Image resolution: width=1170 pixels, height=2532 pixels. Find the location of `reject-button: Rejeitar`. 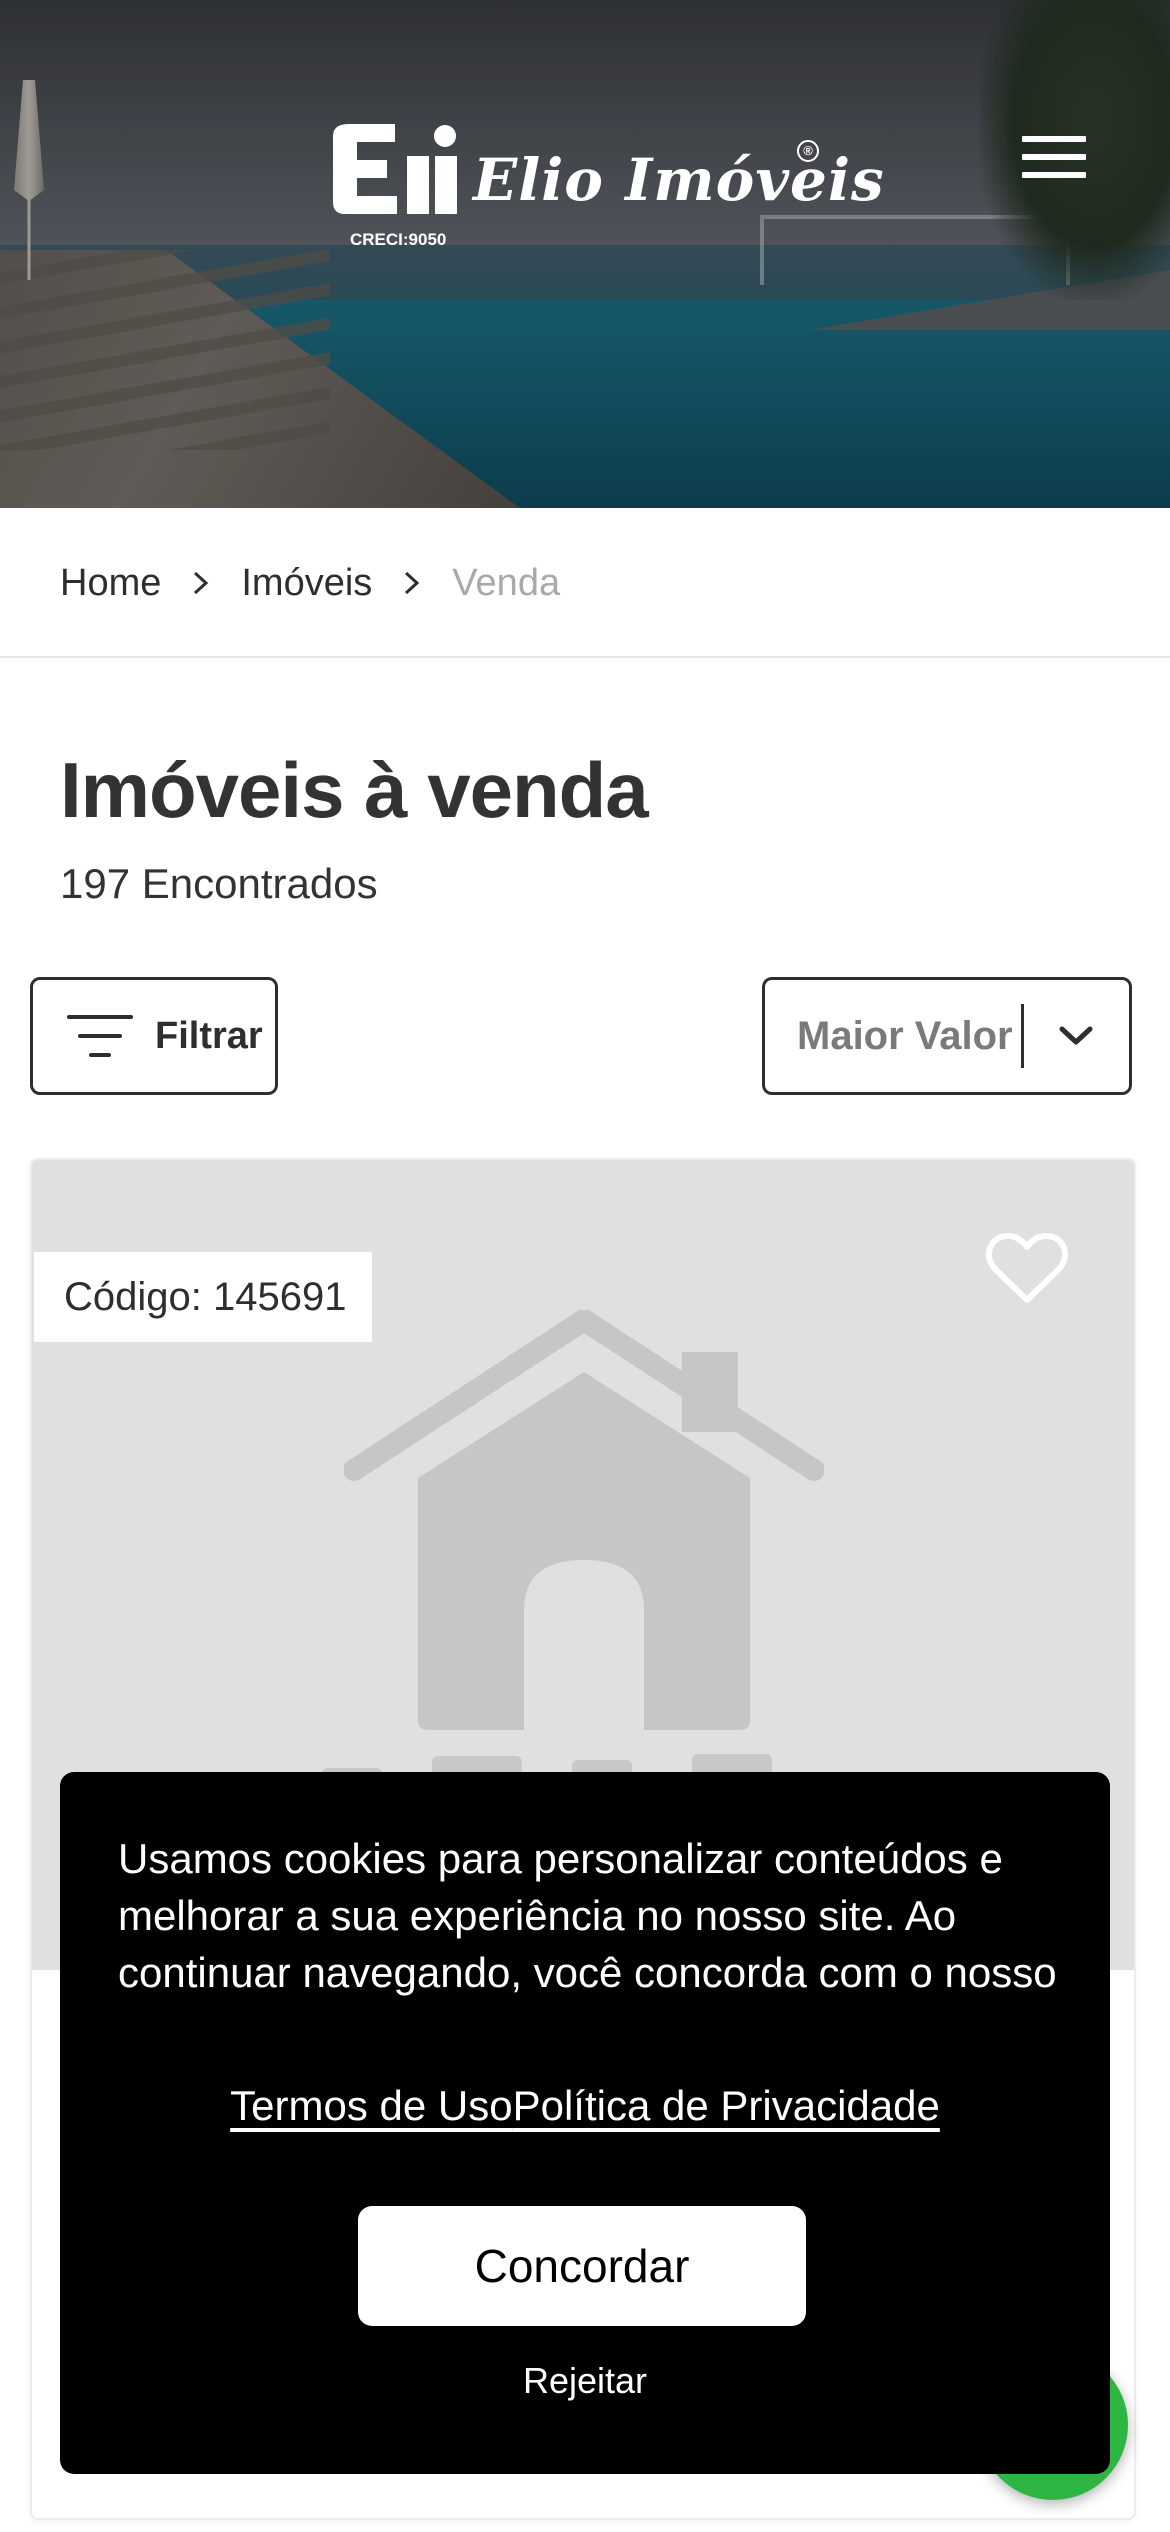

reject-button: Rejeitar is located at coordinates (585, 2381).